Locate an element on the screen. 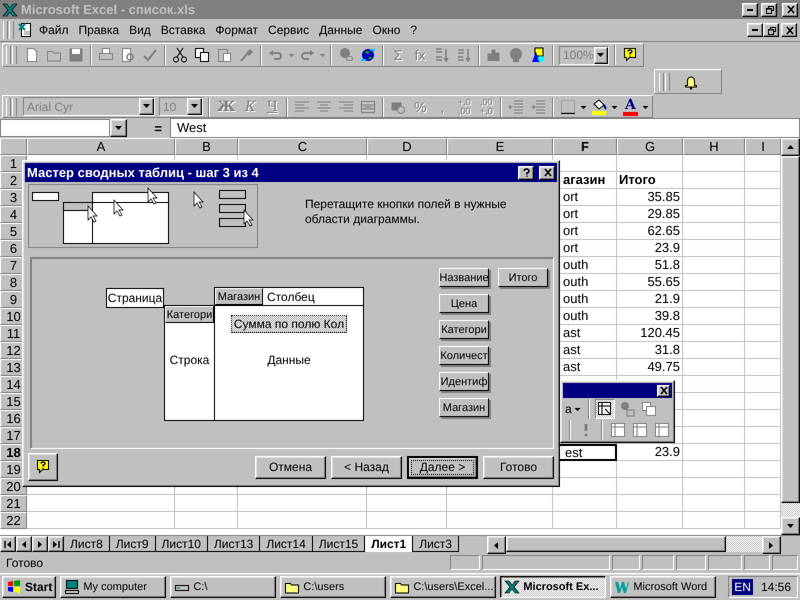  scroll-down-button is located at coordinates (790, 526).